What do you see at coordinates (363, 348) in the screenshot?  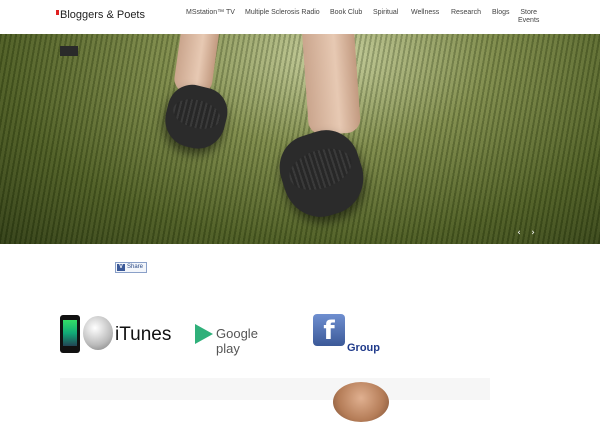 I see `facebook-group-label: Group` at bounding box center [363, 348].